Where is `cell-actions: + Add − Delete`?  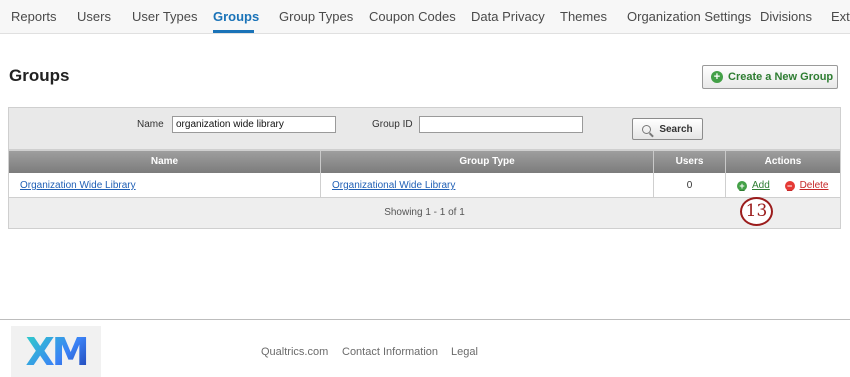
cell-actions: + Add − Delete is located at coordinates (783, 185).